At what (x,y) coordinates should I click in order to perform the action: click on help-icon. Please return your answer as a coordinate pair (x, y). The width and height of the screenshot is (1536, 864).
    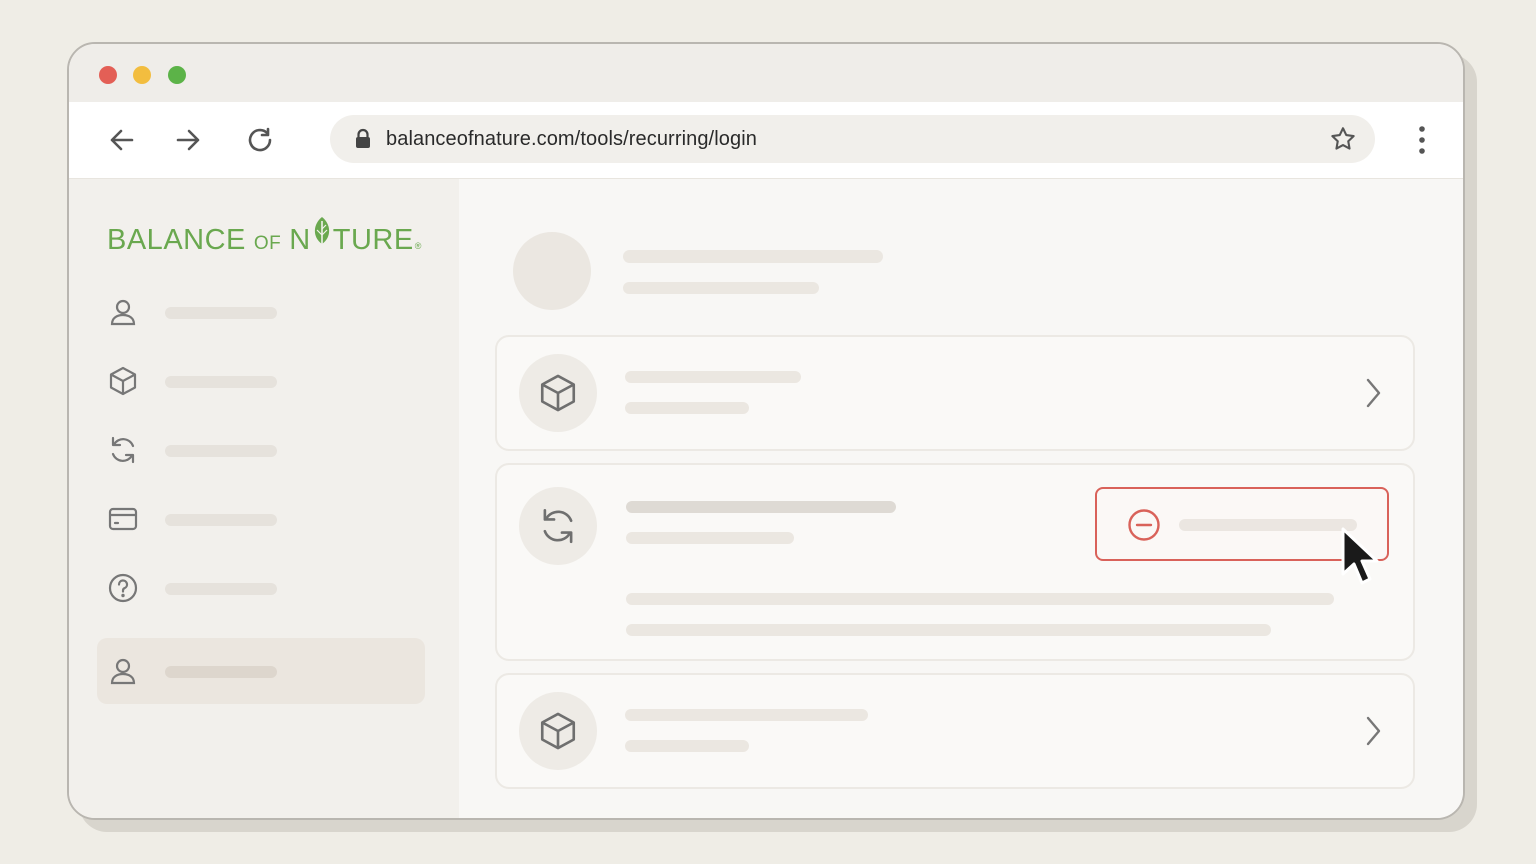
    Looking at the image, I should click on (123, 588).